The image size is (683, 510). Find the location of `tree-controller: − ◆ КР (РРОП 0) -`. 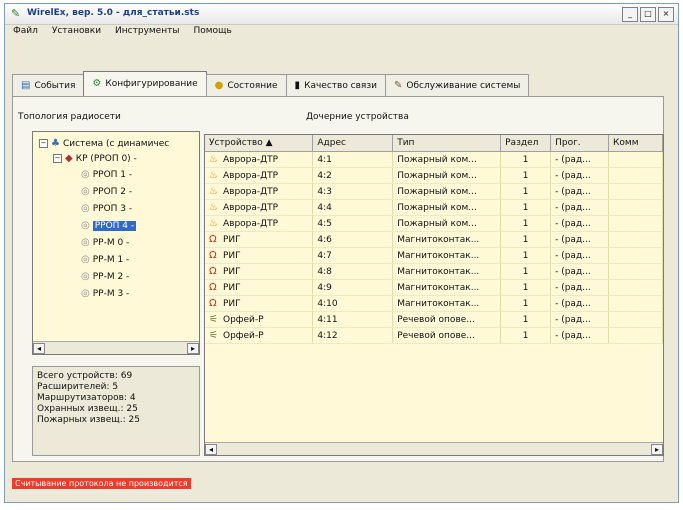

tree-controller: − ◆ КР (РРОП 0) - is located at coordinates (95, 158).